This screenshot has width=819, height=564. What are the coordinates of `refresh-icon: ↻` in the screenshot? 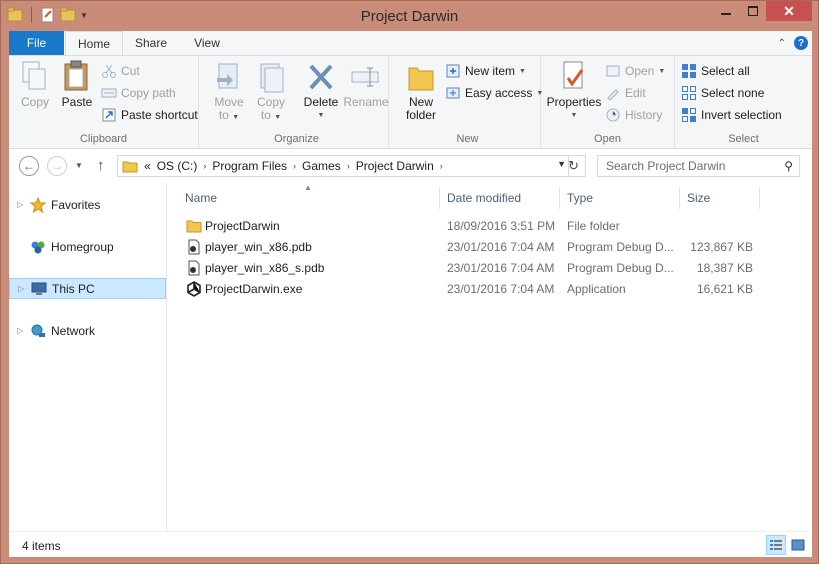 It's located at (573, 165).